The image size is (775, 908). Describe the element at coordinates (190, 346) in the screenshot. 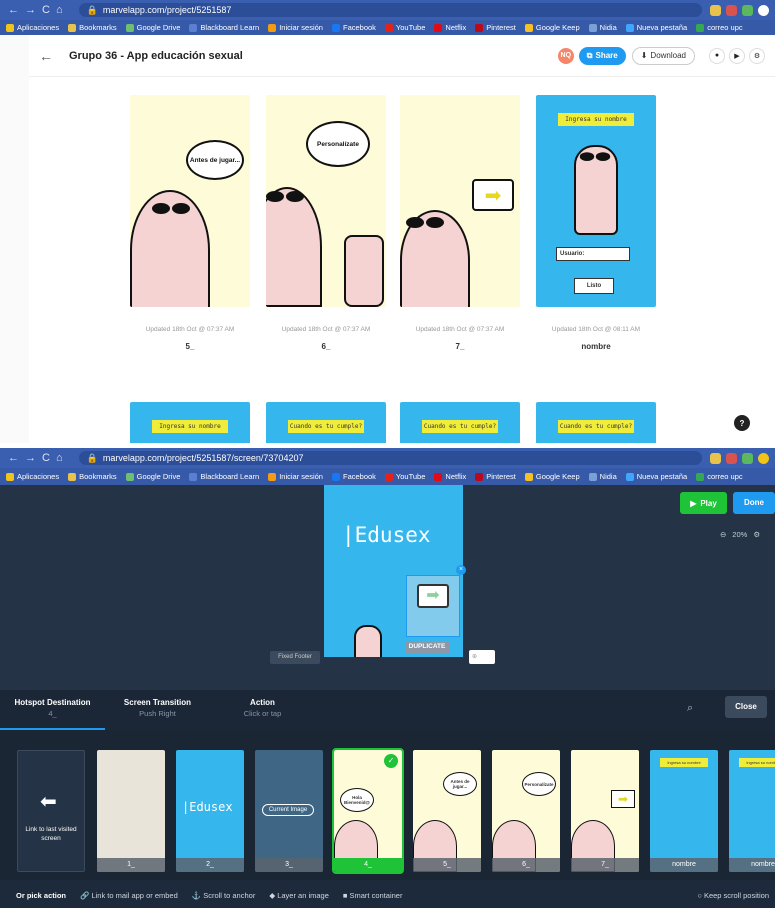

I see `screen-name: 5_` at that location.